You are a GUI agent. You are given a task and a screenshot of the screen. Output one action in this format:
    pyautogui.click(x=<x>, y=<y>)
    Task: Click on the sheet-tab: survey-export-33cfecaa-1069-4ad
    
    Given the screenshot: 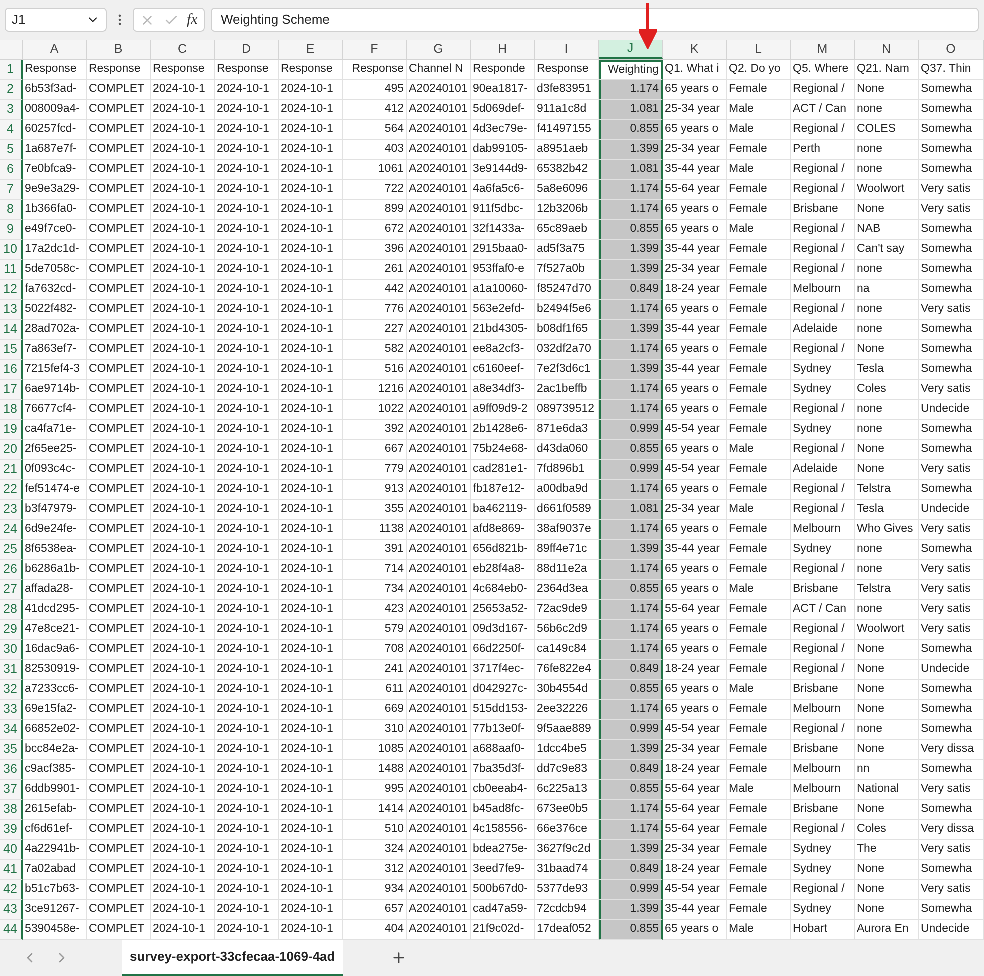 What is the action you would take?
    pyautogui.click(x=233, y=958)
    